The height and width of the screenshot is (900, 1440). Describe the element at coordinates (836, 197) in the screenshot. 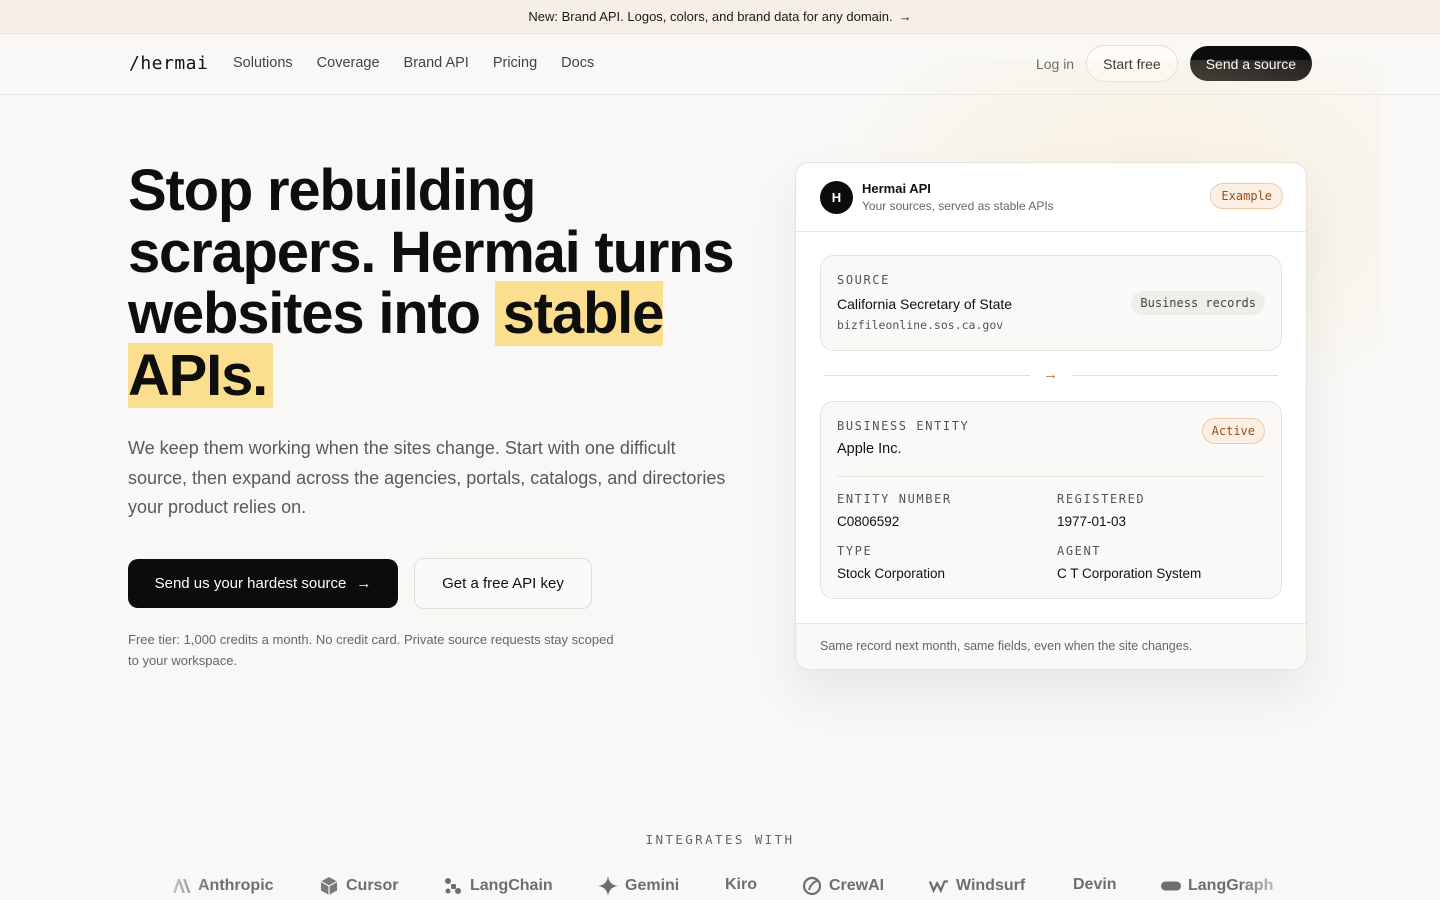

I see `avatar: H` at that location.